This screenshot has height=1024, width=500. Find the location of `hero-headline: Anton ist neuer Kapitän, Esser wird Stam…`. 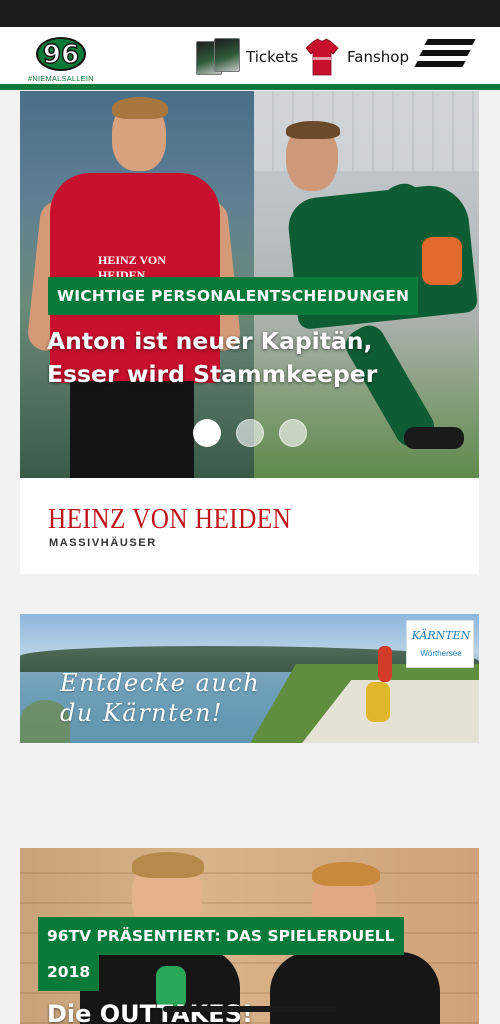

hero-headline: Anton ist neuer Kapitän, Esser wird Stam… is located at coordinates (257, 358).